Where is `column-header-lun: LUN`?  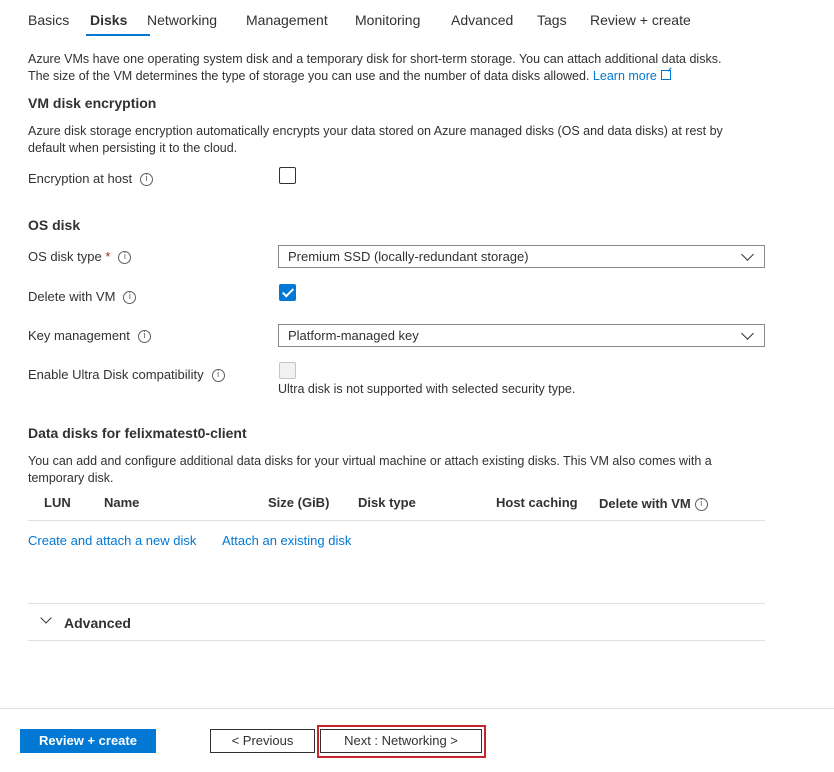 column-header-lun: LUN is located at coordinates (57, 502).